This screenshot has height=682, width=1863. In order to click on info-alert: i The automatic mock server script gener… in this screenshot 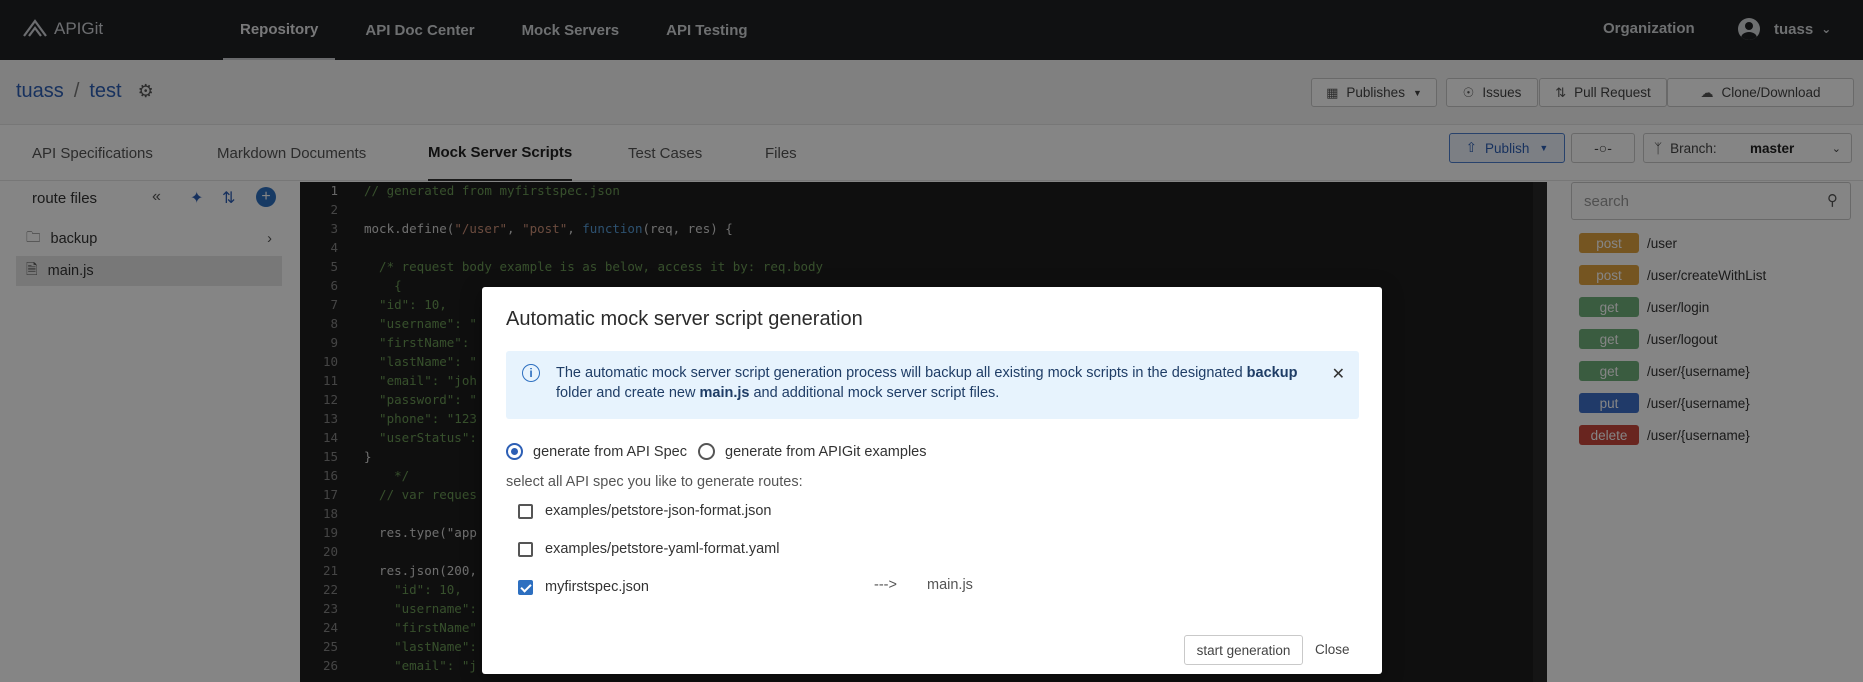, I will do `click(932, 385)`.